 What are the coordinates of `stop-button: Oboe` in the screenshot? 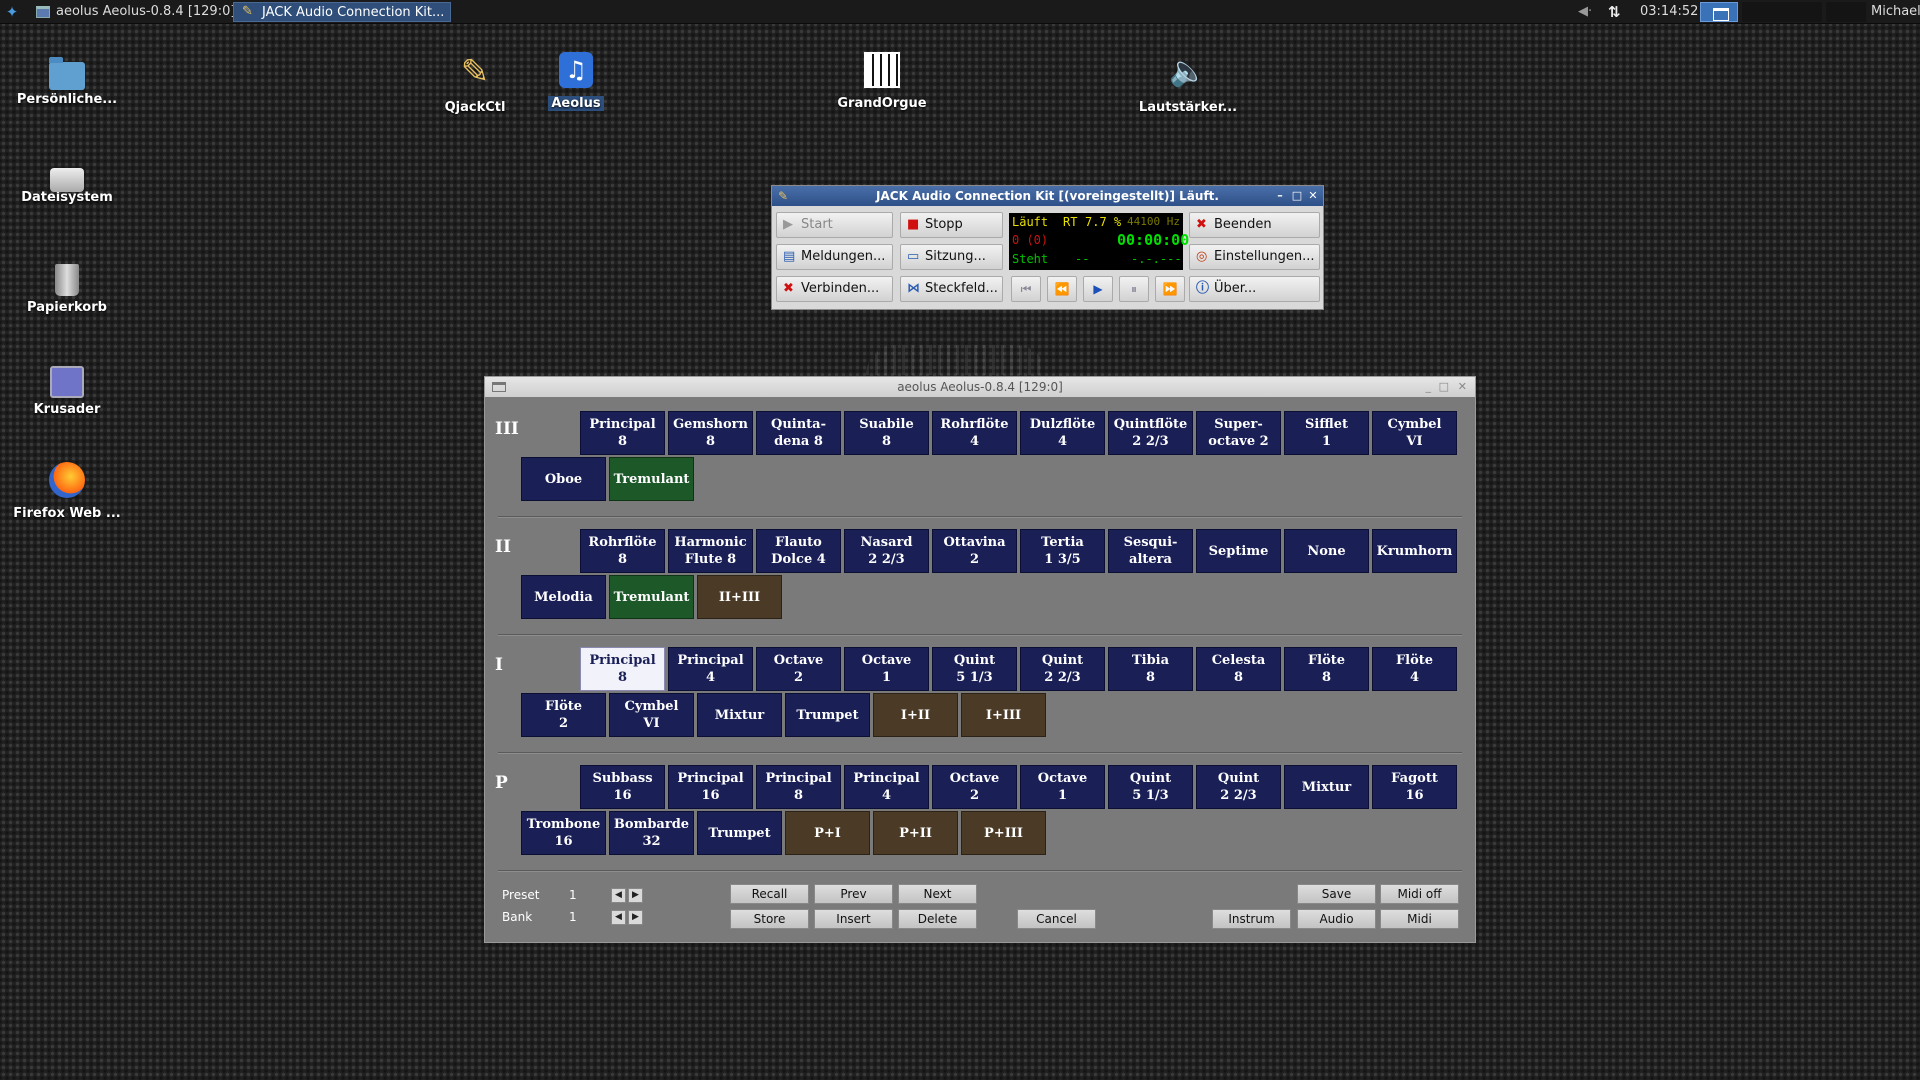 It's located at (563, 479).